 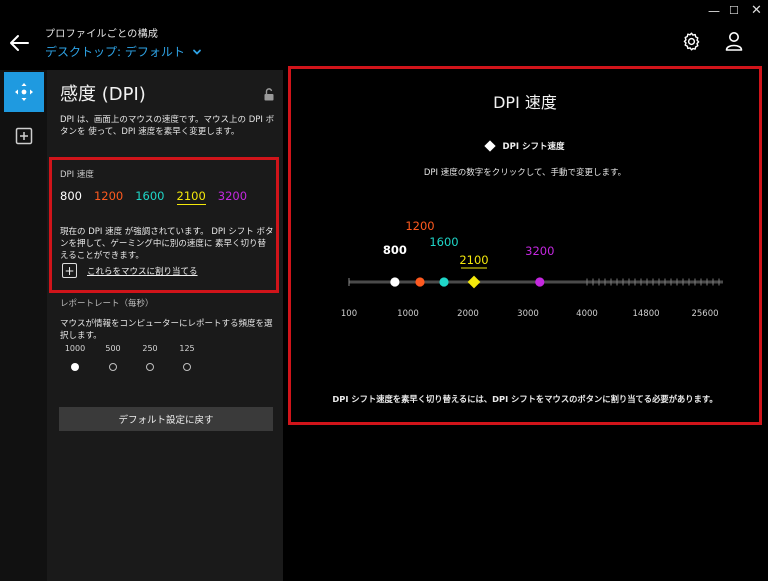 I want to click on dpi-speed-values: 800 1200 1600 2100 3200, so click(x=153, y=196).